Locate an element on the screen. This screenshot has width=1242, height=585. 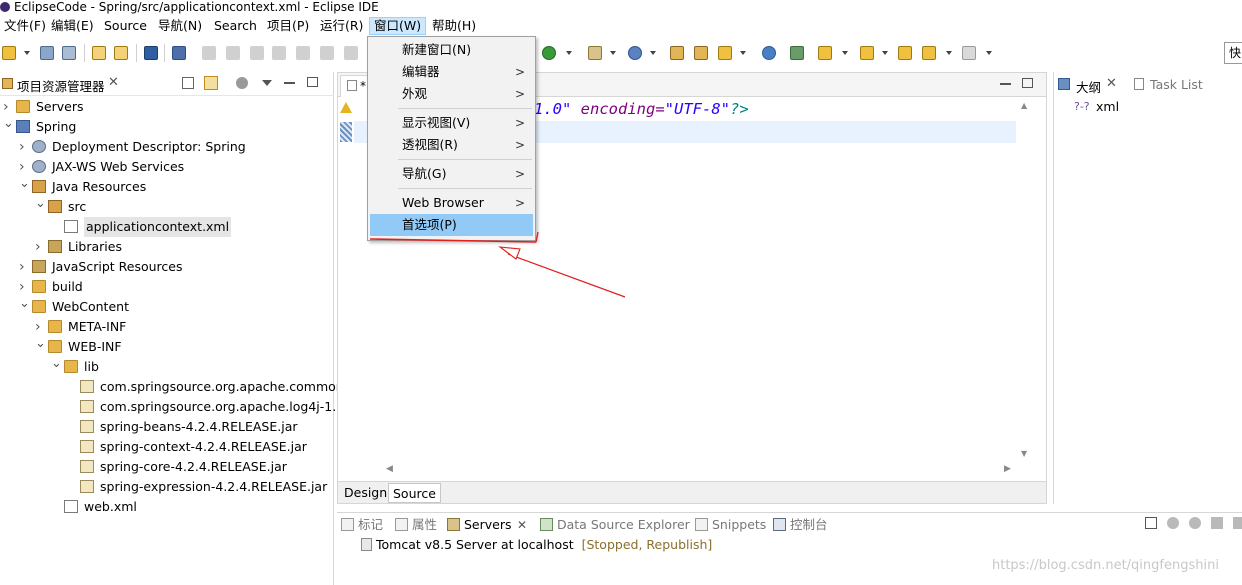
quick-access-input: 快 is located at coordinates (1233, 53).